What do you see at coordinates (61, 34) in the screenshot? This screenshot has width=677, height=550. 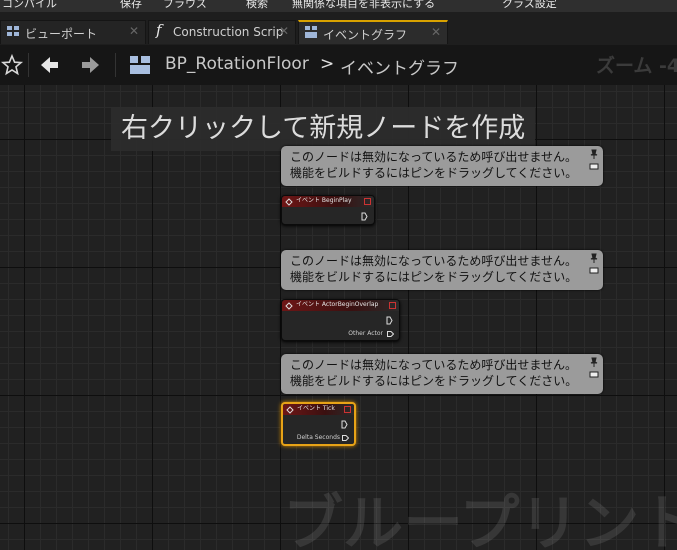 I see `tab-label: ビューポート` at bounding box center [61, 34].